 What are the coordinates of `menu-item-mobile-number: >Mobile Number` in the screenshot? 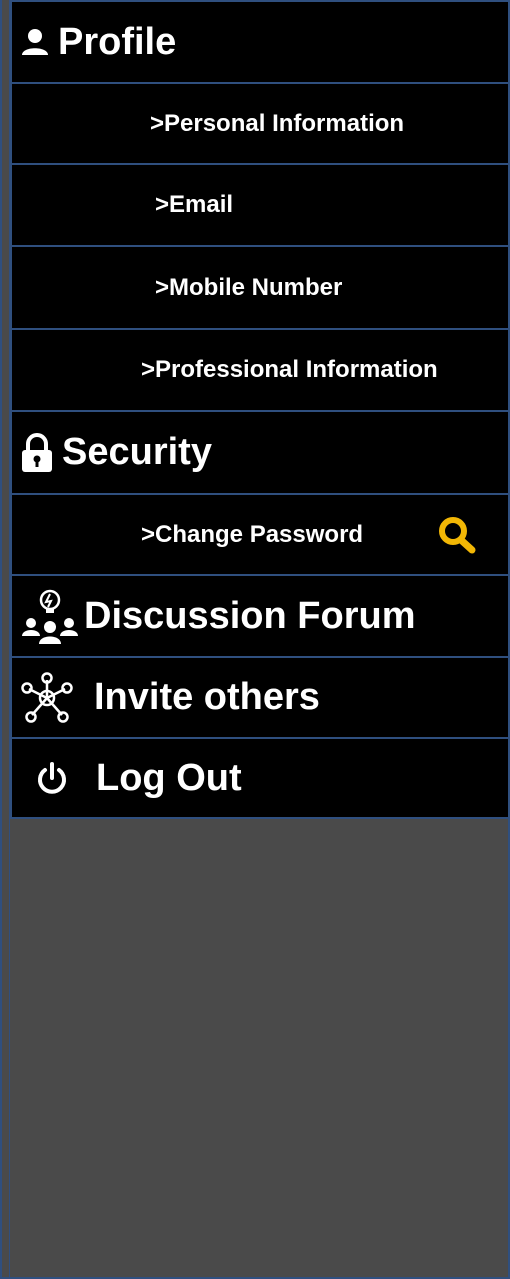 It's located at (260, 288).